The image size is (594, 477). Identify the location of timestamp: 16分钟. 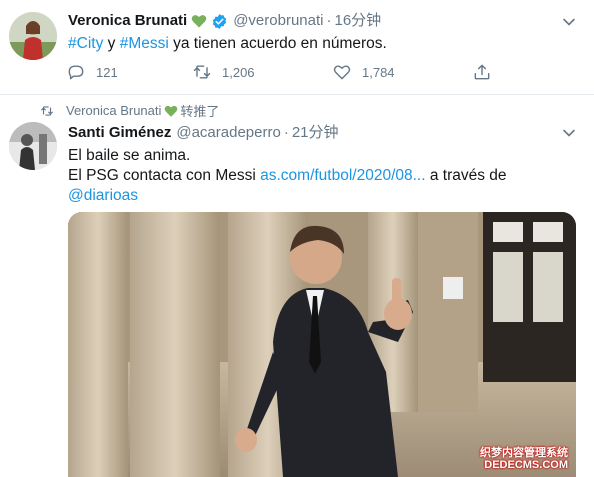
(357, 21).